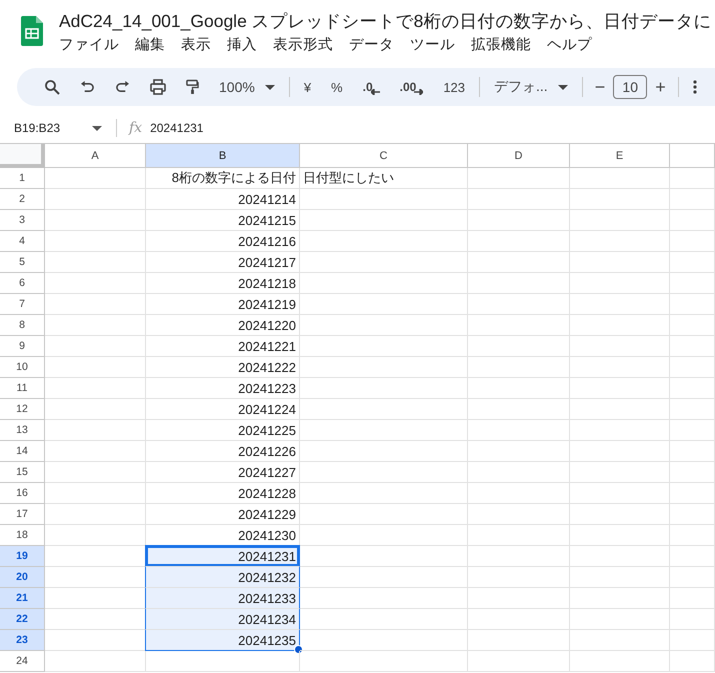 The width and height of the screenshot is (715, 673). I want to click on row-header: 4, so click(22, 241).